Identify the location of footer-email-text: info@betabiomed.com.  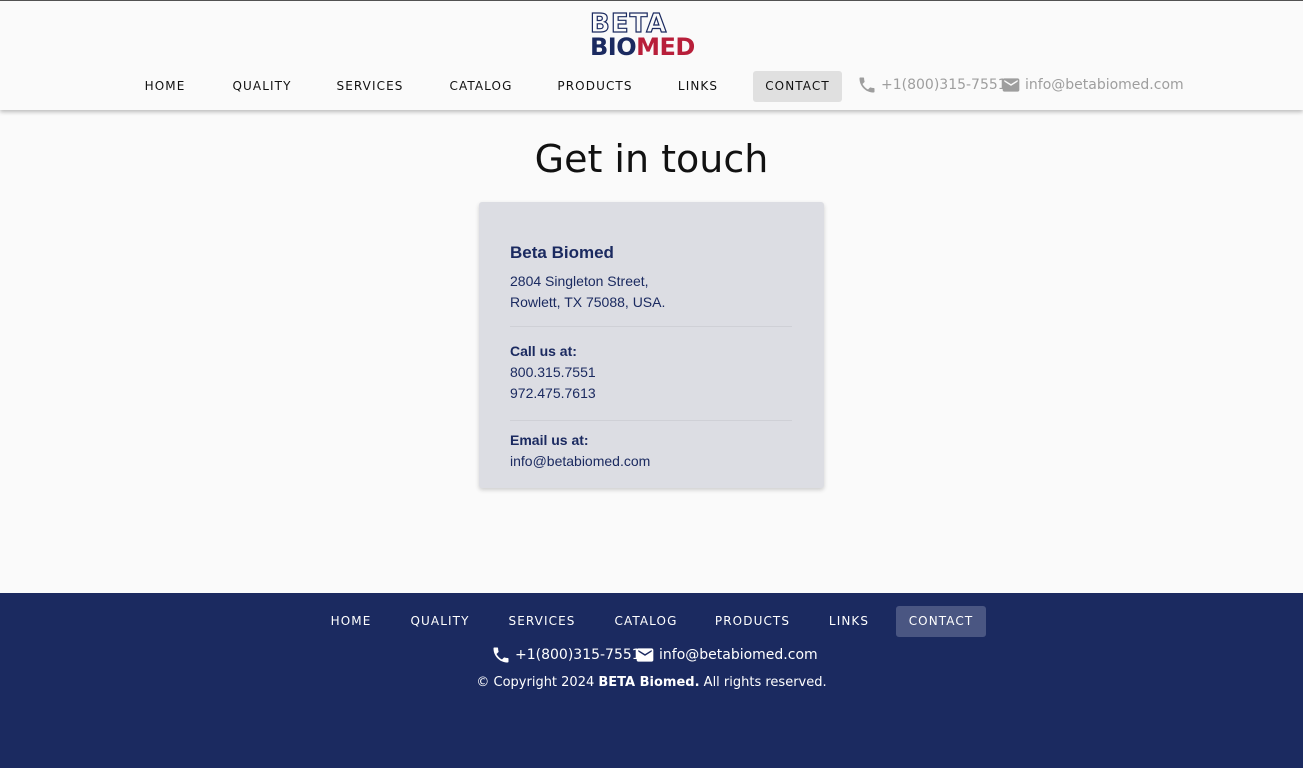
(738, 655).